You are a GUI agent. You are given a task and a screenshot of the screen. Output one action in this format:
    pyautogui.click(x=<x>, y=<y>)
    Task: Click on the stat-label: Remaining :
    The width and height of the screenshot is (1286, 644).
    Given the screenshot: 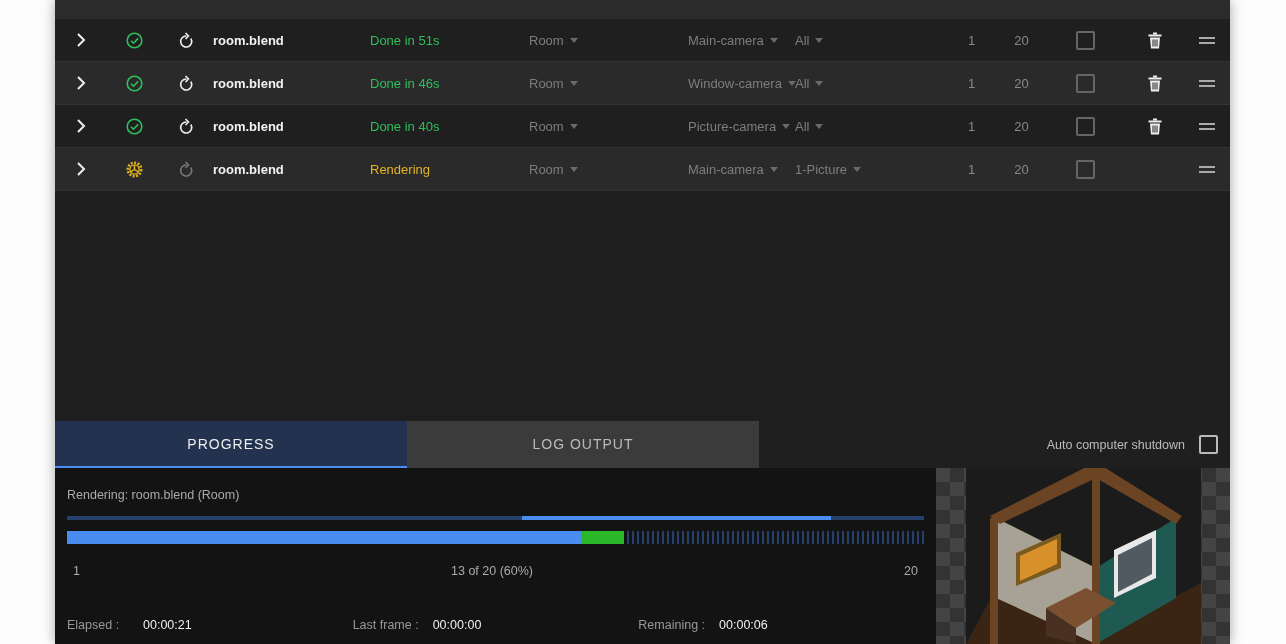 What is the action you would take?
    pyautogui.click(x=672, y=625)
    